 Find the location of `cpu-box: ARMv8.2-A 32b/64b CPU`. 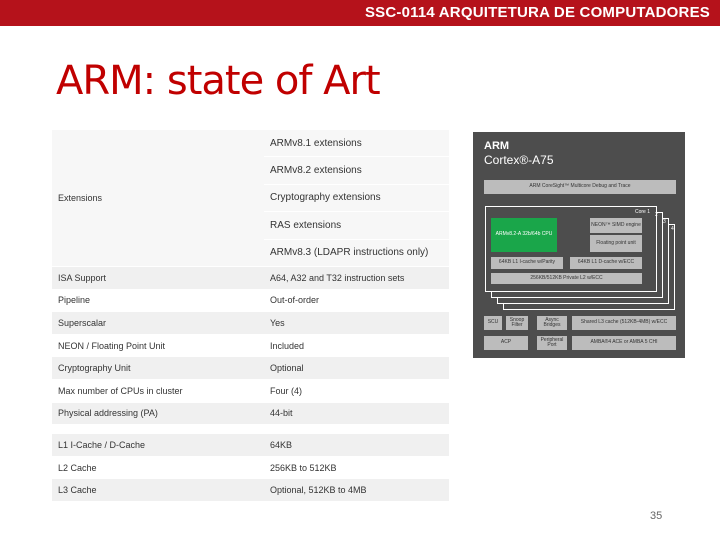

cpu-box: ARMv8.2-A 32b/64b CPU is located at coordinates (524, 235).